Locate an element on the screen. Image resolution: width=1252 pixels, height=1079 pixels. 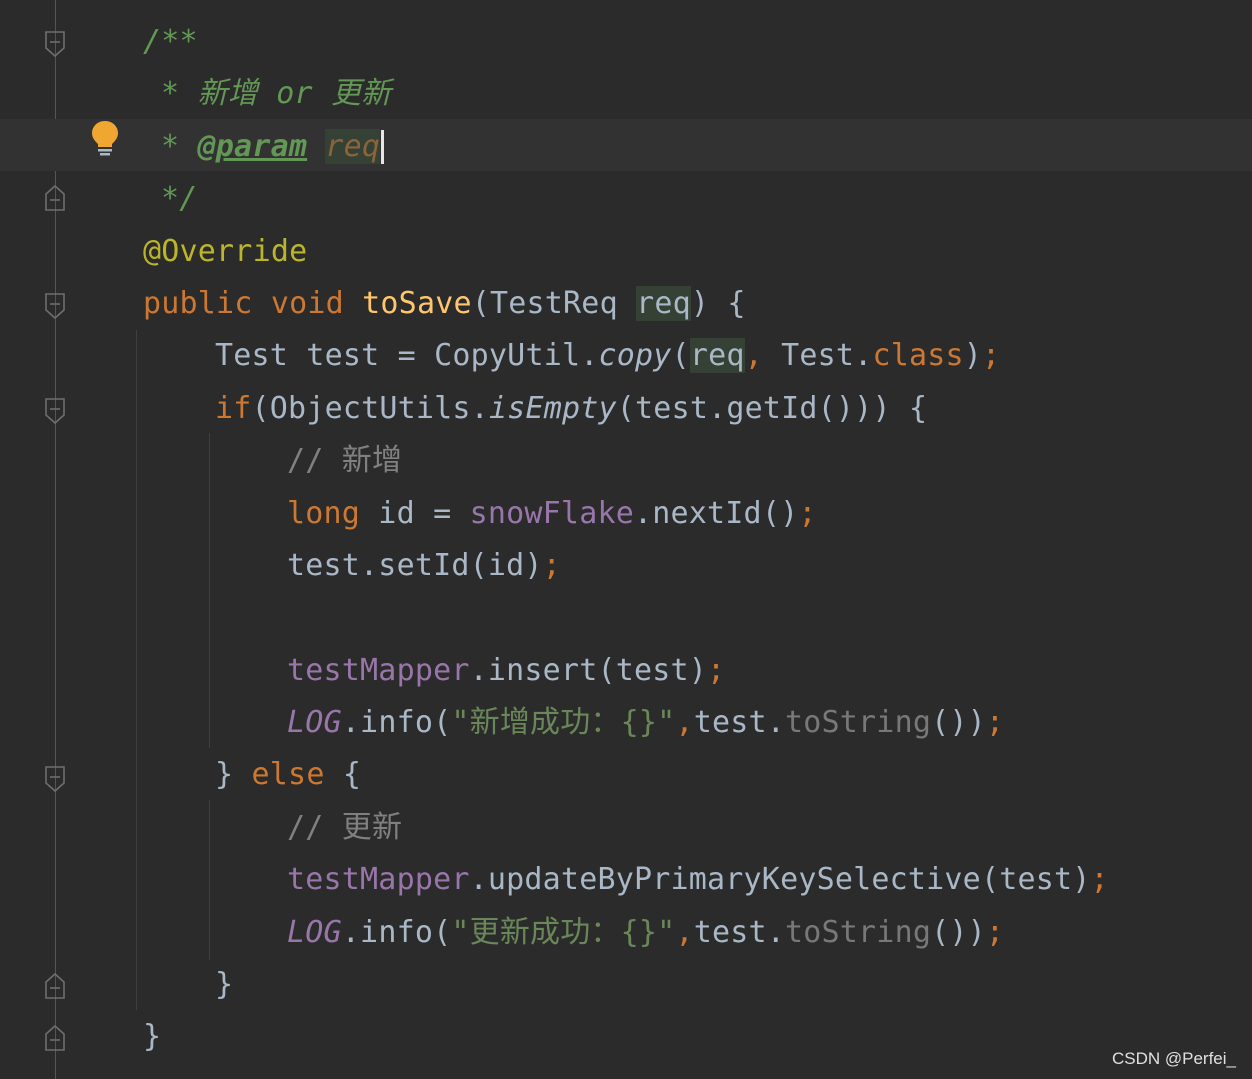
code-line: if(ObjectUtils.isEmpty(test.getId())) { is located at coordinates (626, 409).